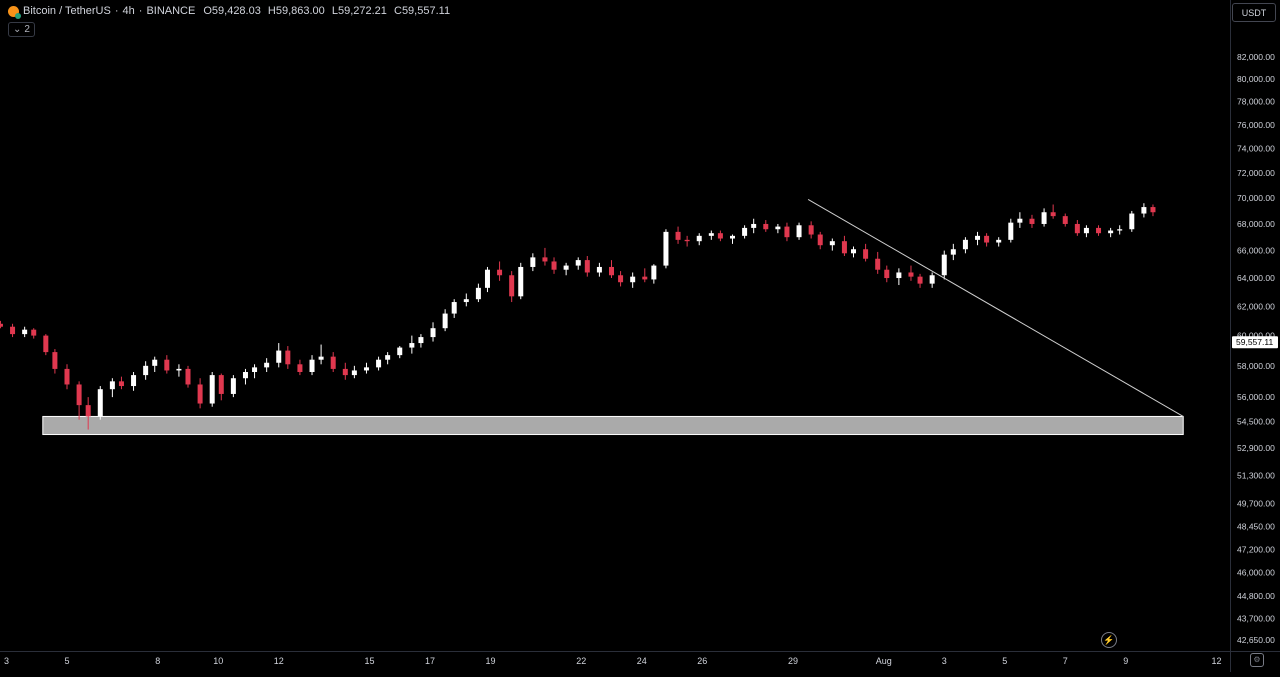 This screenshot has height=677, width=1280. What do you see at coordinates (362, 11) in the screenshot?
I see `low-value: 59,272.21` at bounding box center [362, 11].